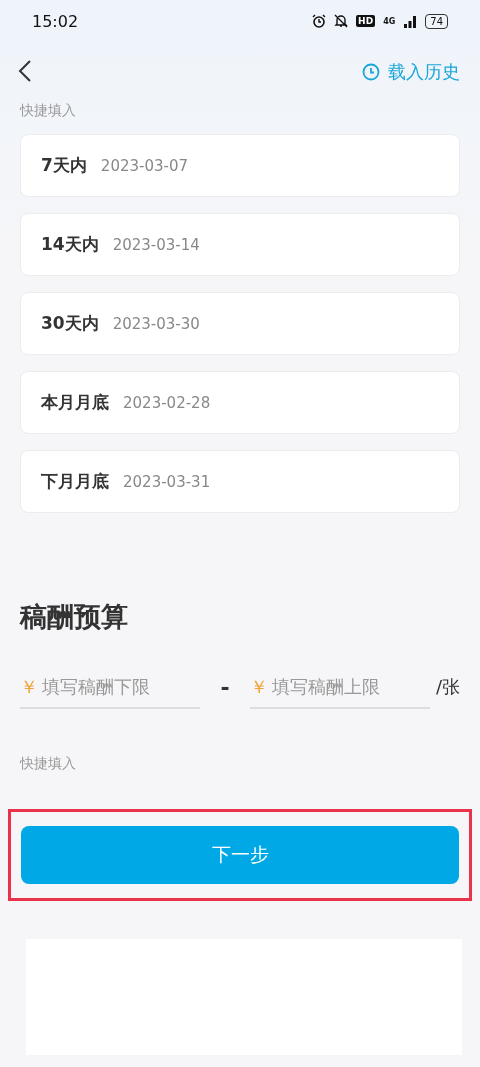  I want to click on option-date: 2023-02-28, so click(167, 402).